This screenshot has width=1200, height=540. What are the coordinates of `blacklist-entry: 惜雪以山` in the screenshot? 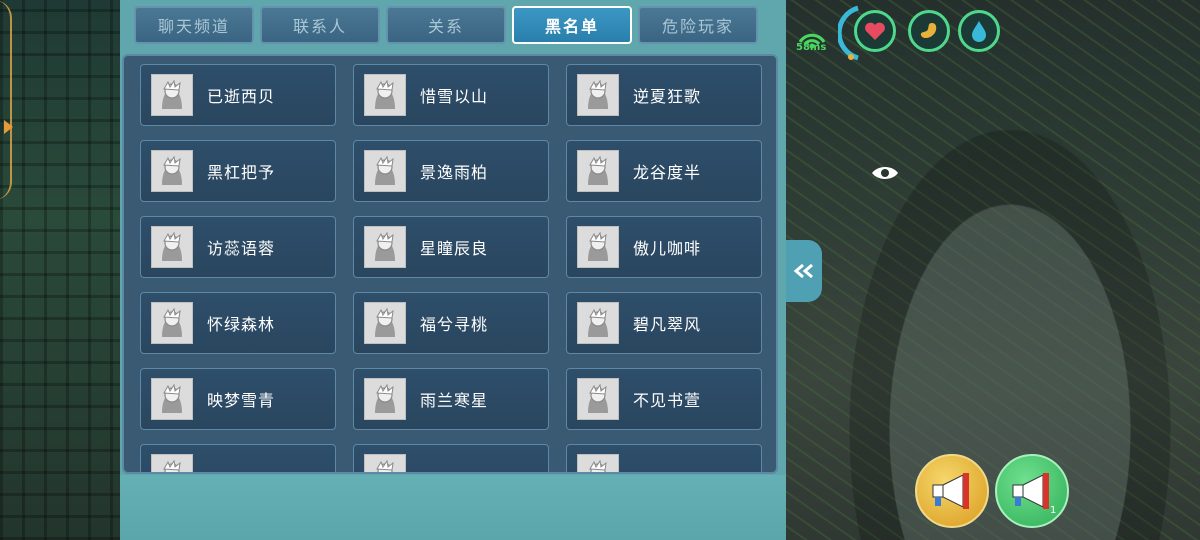 It's located at (451, 95).